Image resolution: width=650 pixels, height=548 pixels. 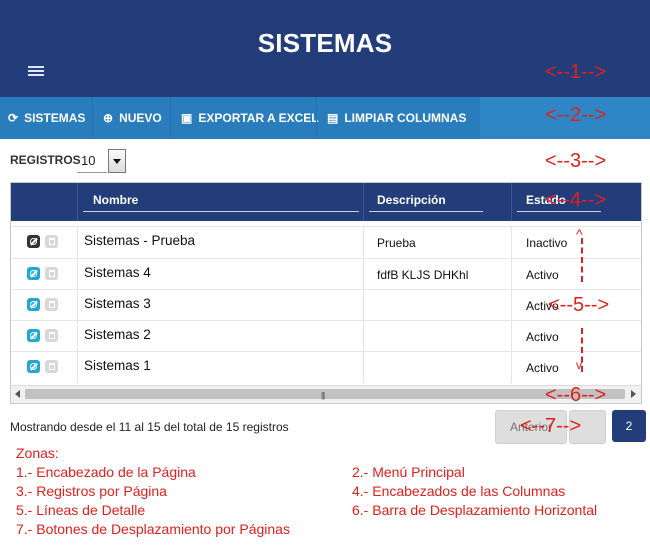 I want to click on page-title: SISTEMAS, so click(x=325, y=43).